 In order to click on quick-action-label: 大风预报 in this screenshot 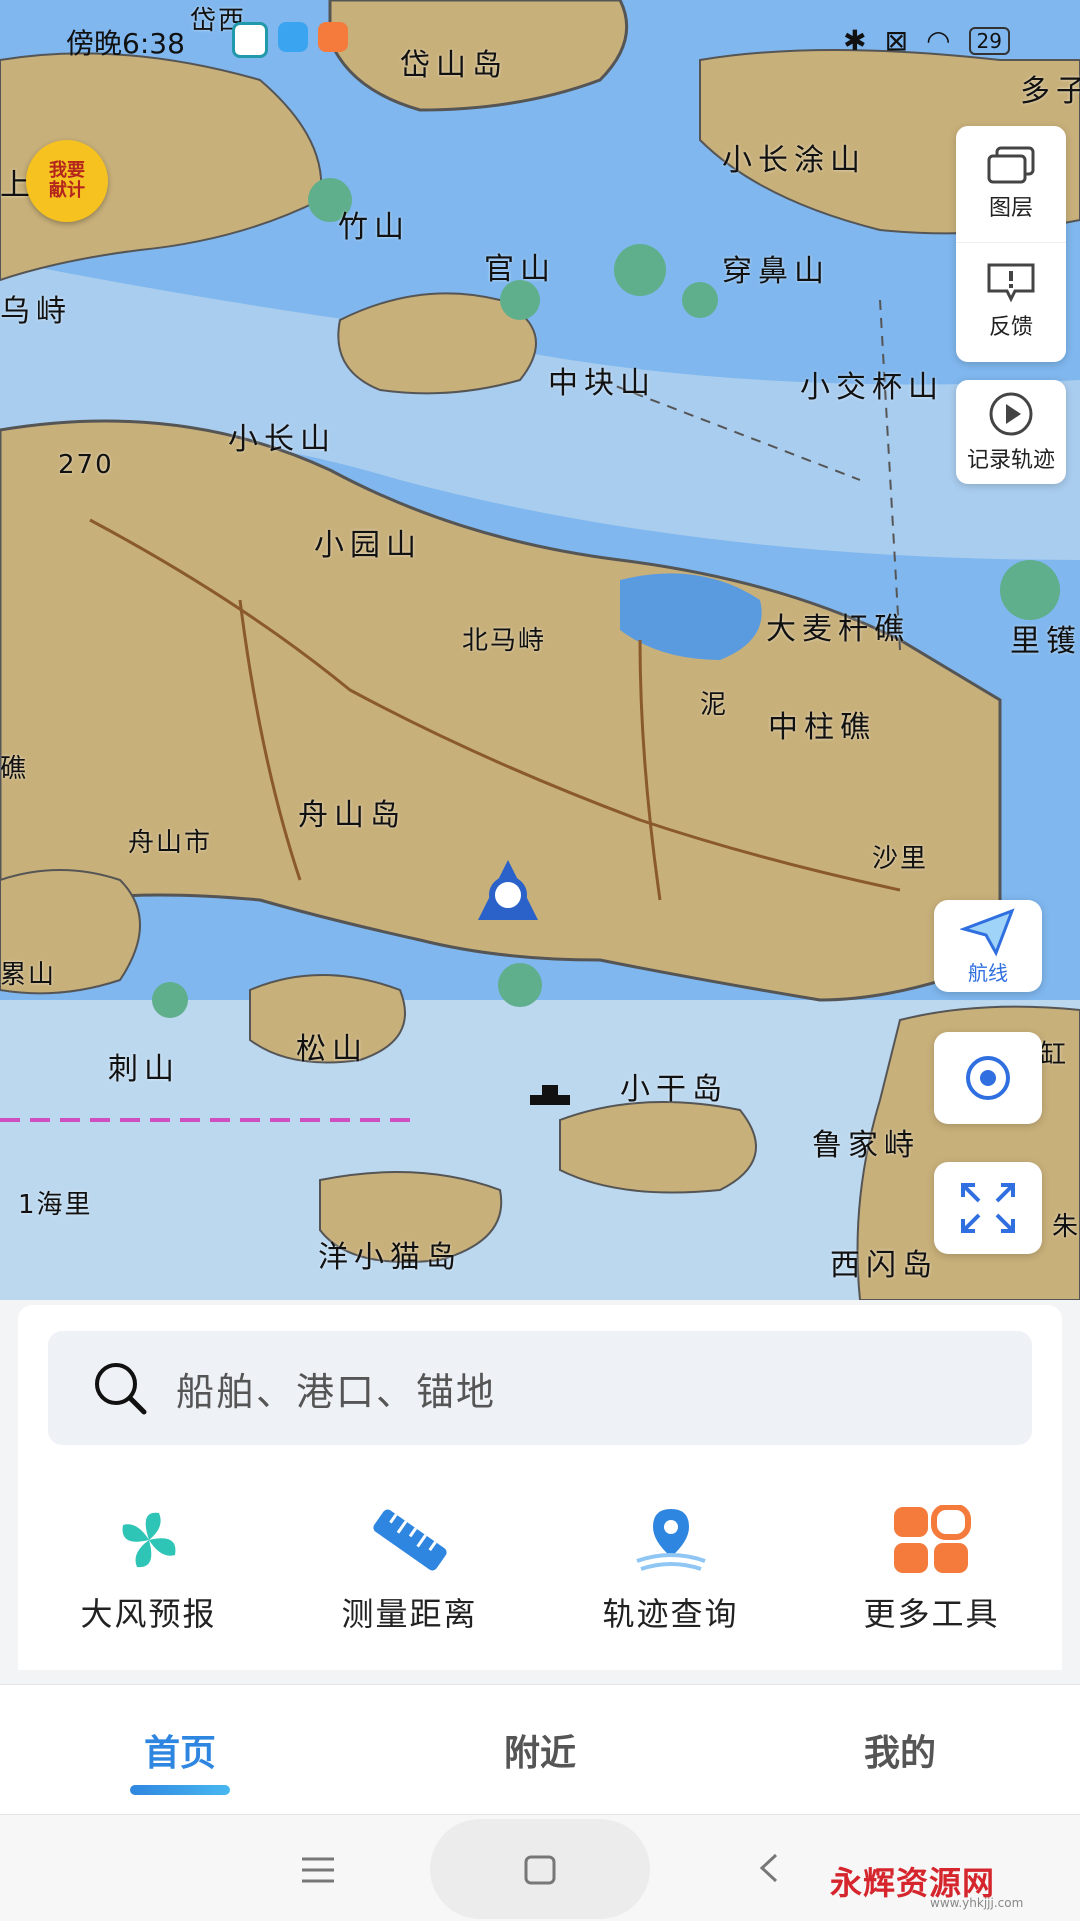, I will do `click(148, 1614)`.